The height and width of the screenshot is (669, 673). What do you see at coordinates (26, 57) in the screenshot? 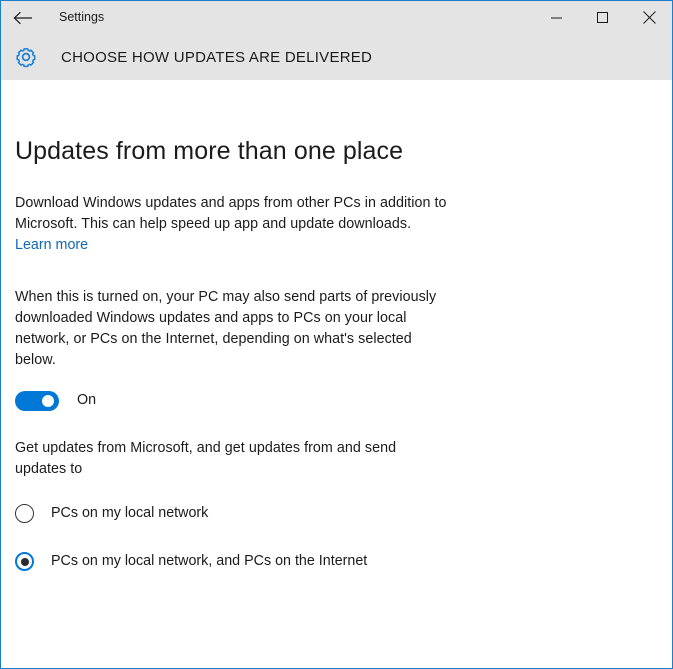
I see `gear-icon` at bounding box center [26, 57].